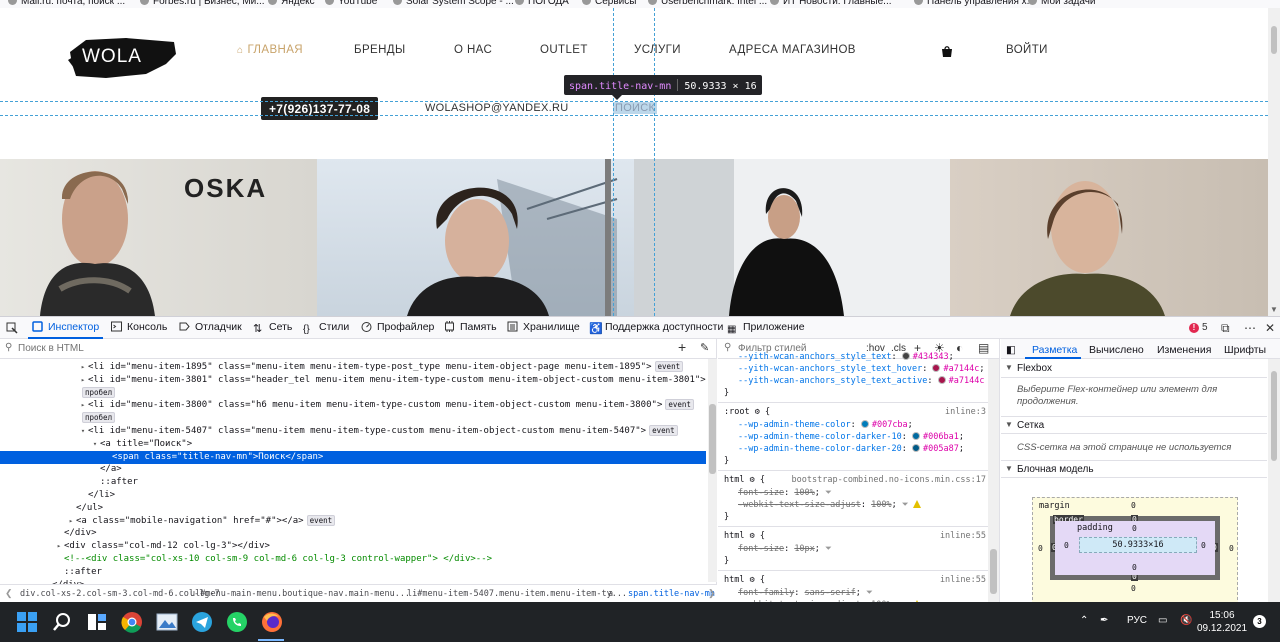  What do you see at coordinates (351, 3) in the screenshot?
I see `bookmark-item: YouTube` at bounding box center [351, 3].